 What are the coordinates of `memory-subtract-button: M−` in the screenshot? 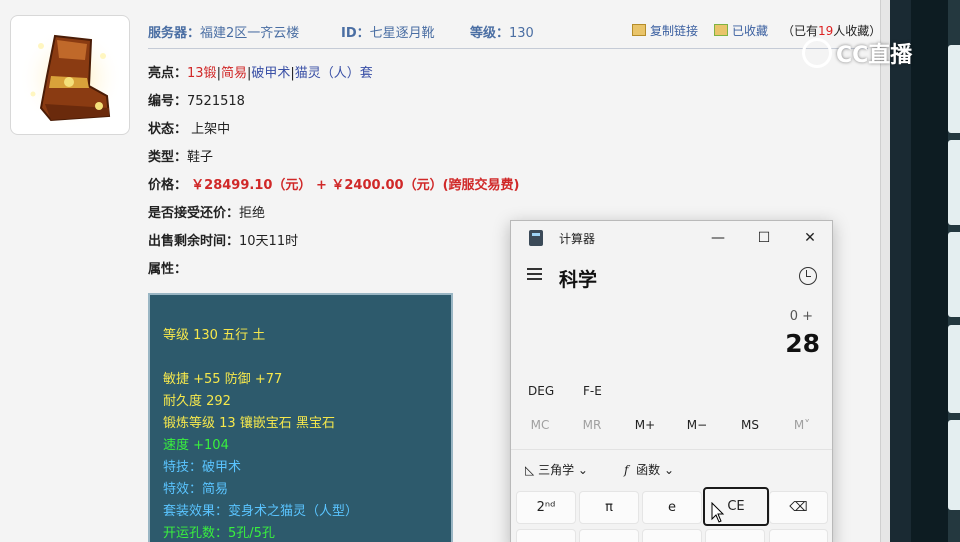 It's located at (697, 425).